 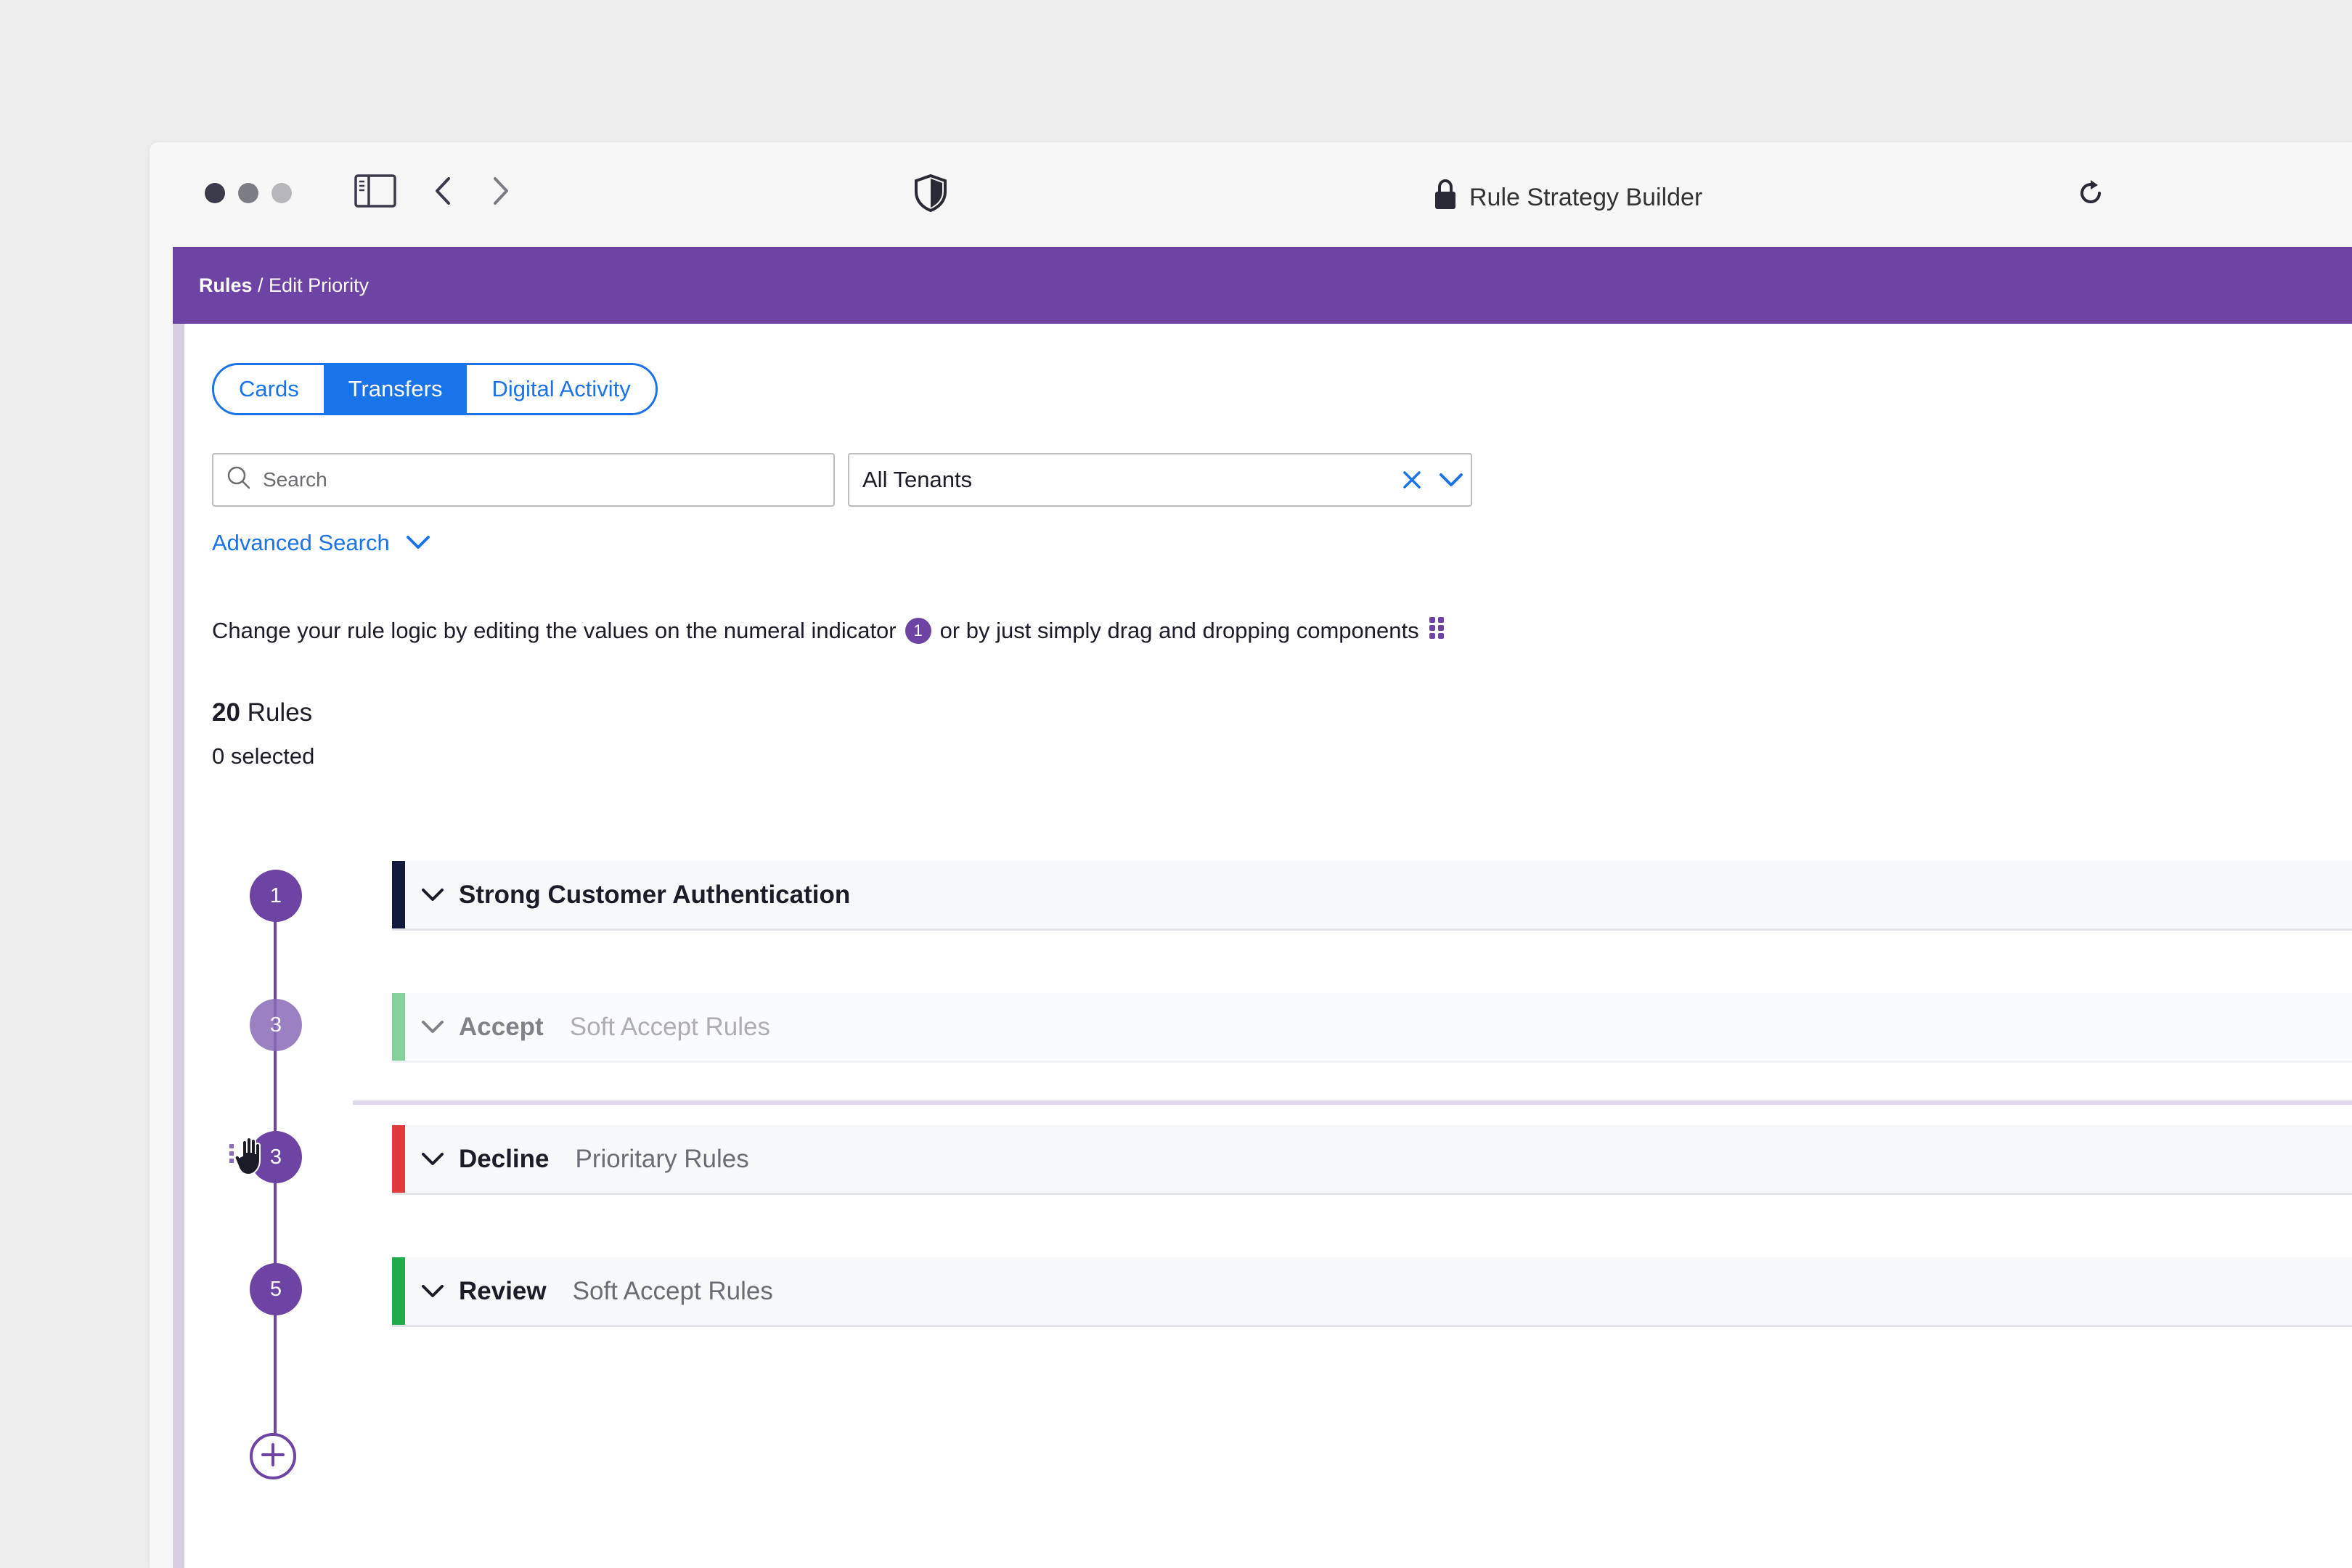 I want to click on tenant-select-value: All Tenants, so click(x=918, y=480).